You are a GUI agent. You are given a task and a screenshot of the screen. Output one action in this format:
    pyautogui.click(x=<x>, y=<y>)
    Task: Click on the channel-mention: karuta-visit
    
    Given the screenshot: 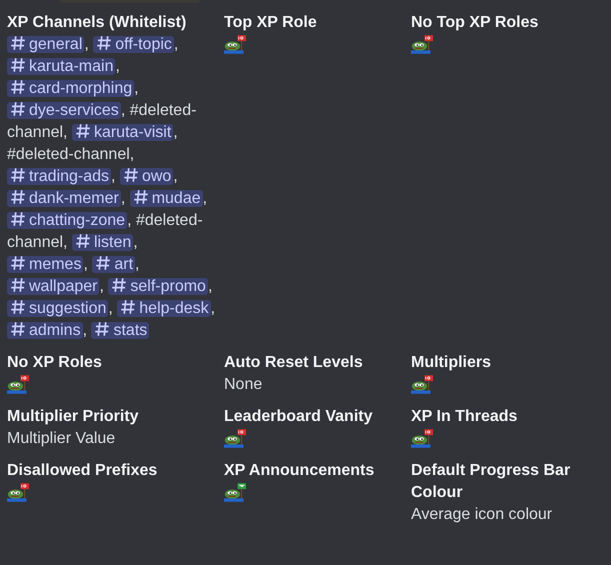 What is the action you would take?
    pyautogui.click(x=123, y=132)
    